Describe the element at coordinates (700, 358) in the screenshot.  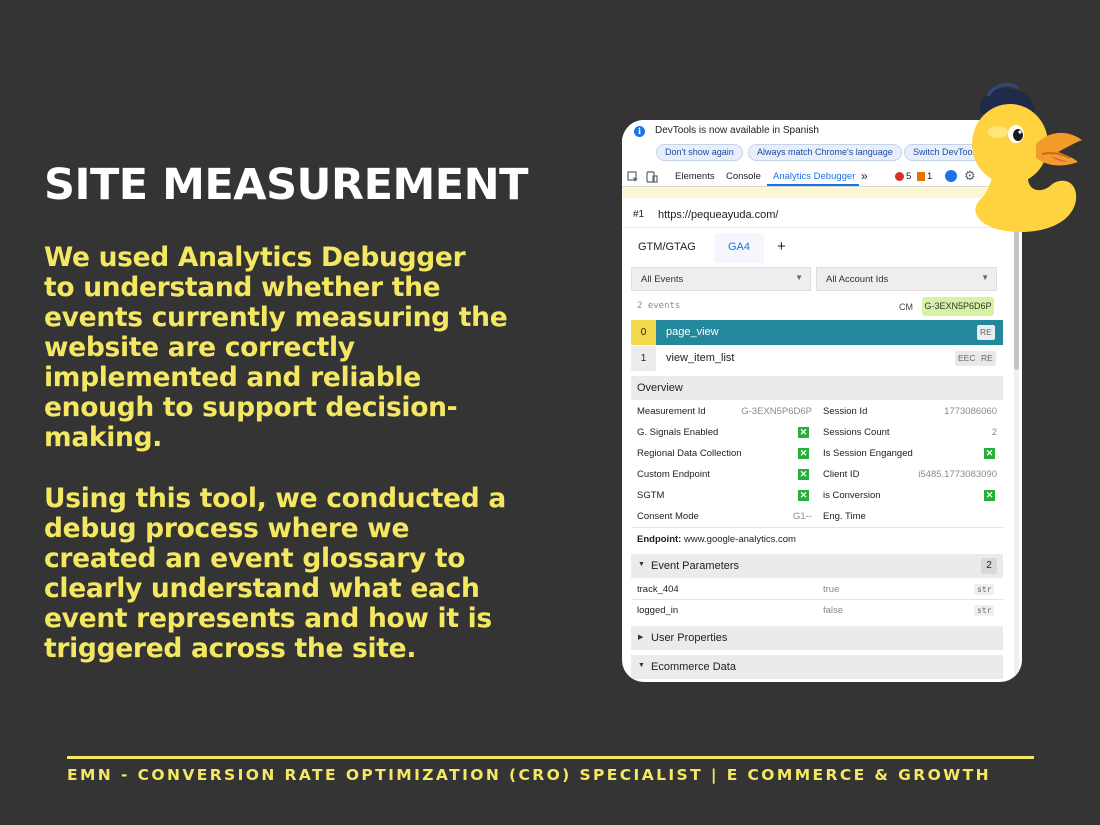
I see `event-name: view_item_list` at that location.